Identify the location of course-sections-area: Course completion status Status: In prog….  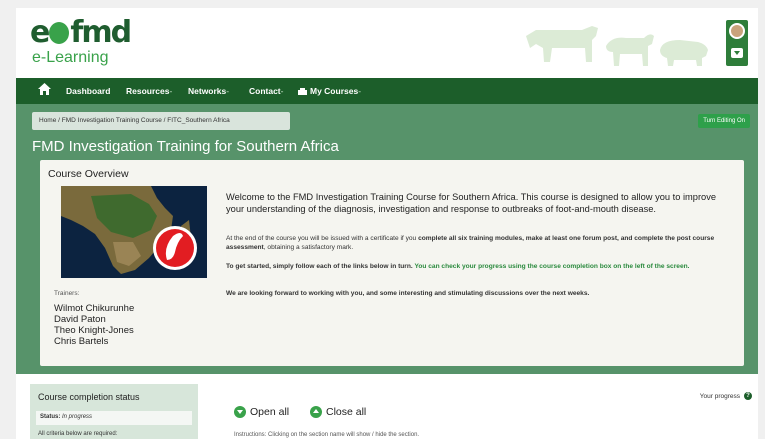
(387, 406).